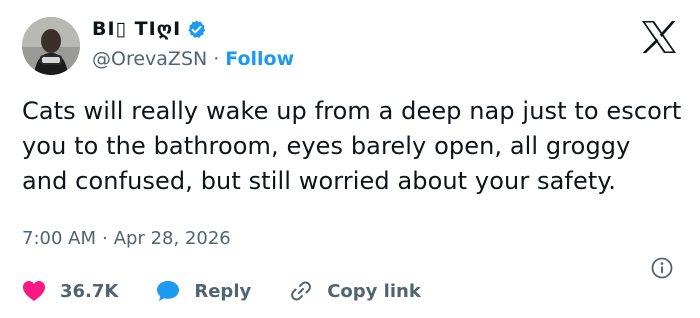 This screenshot has width=700, height=318. I want to click on display-name: BI▯ TIღI, so click(136, 29).